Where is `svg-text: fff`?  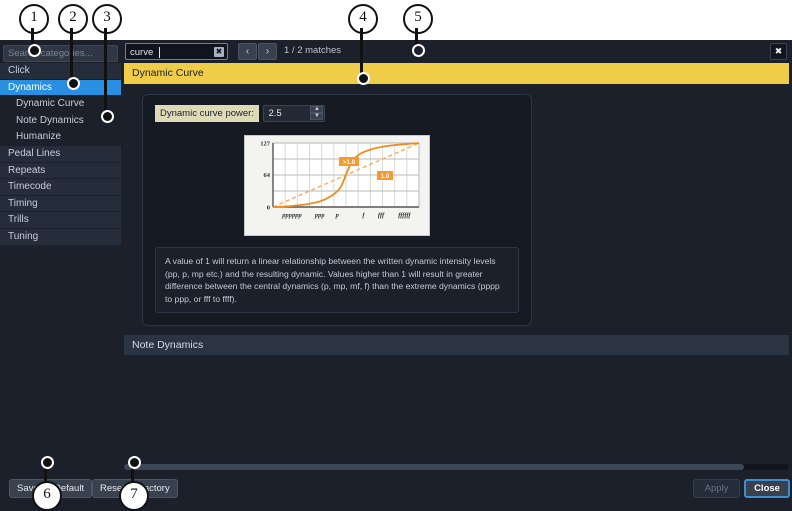 svg-text: fff is located at coordinates (381, 215).